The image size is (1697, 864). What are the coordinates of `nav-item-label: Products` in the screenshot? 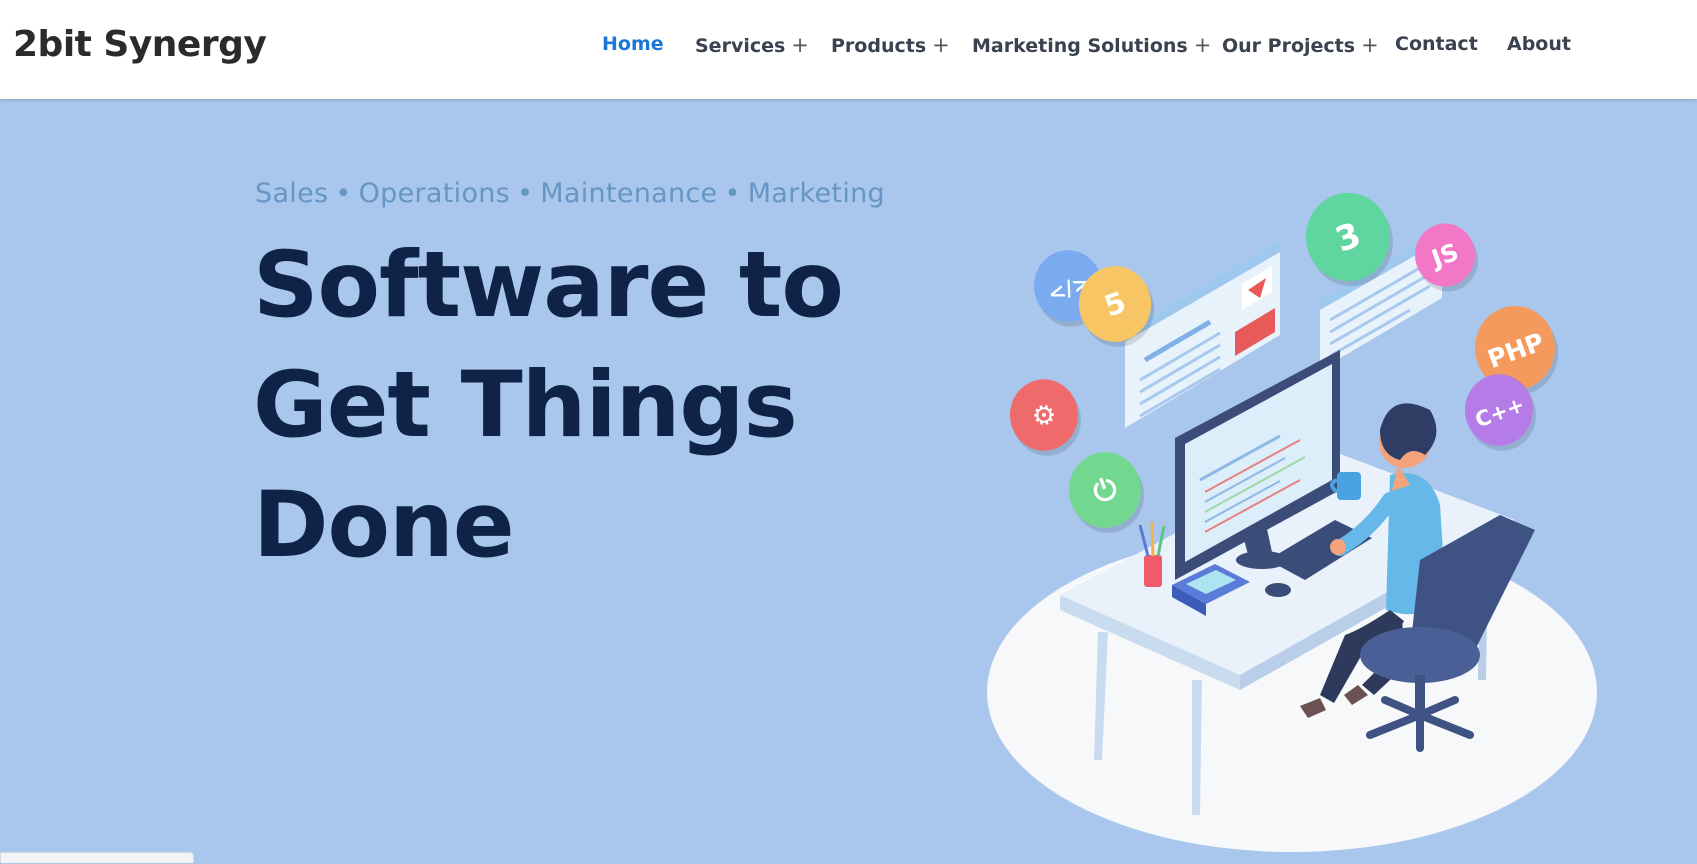 It's located at (879, 46).